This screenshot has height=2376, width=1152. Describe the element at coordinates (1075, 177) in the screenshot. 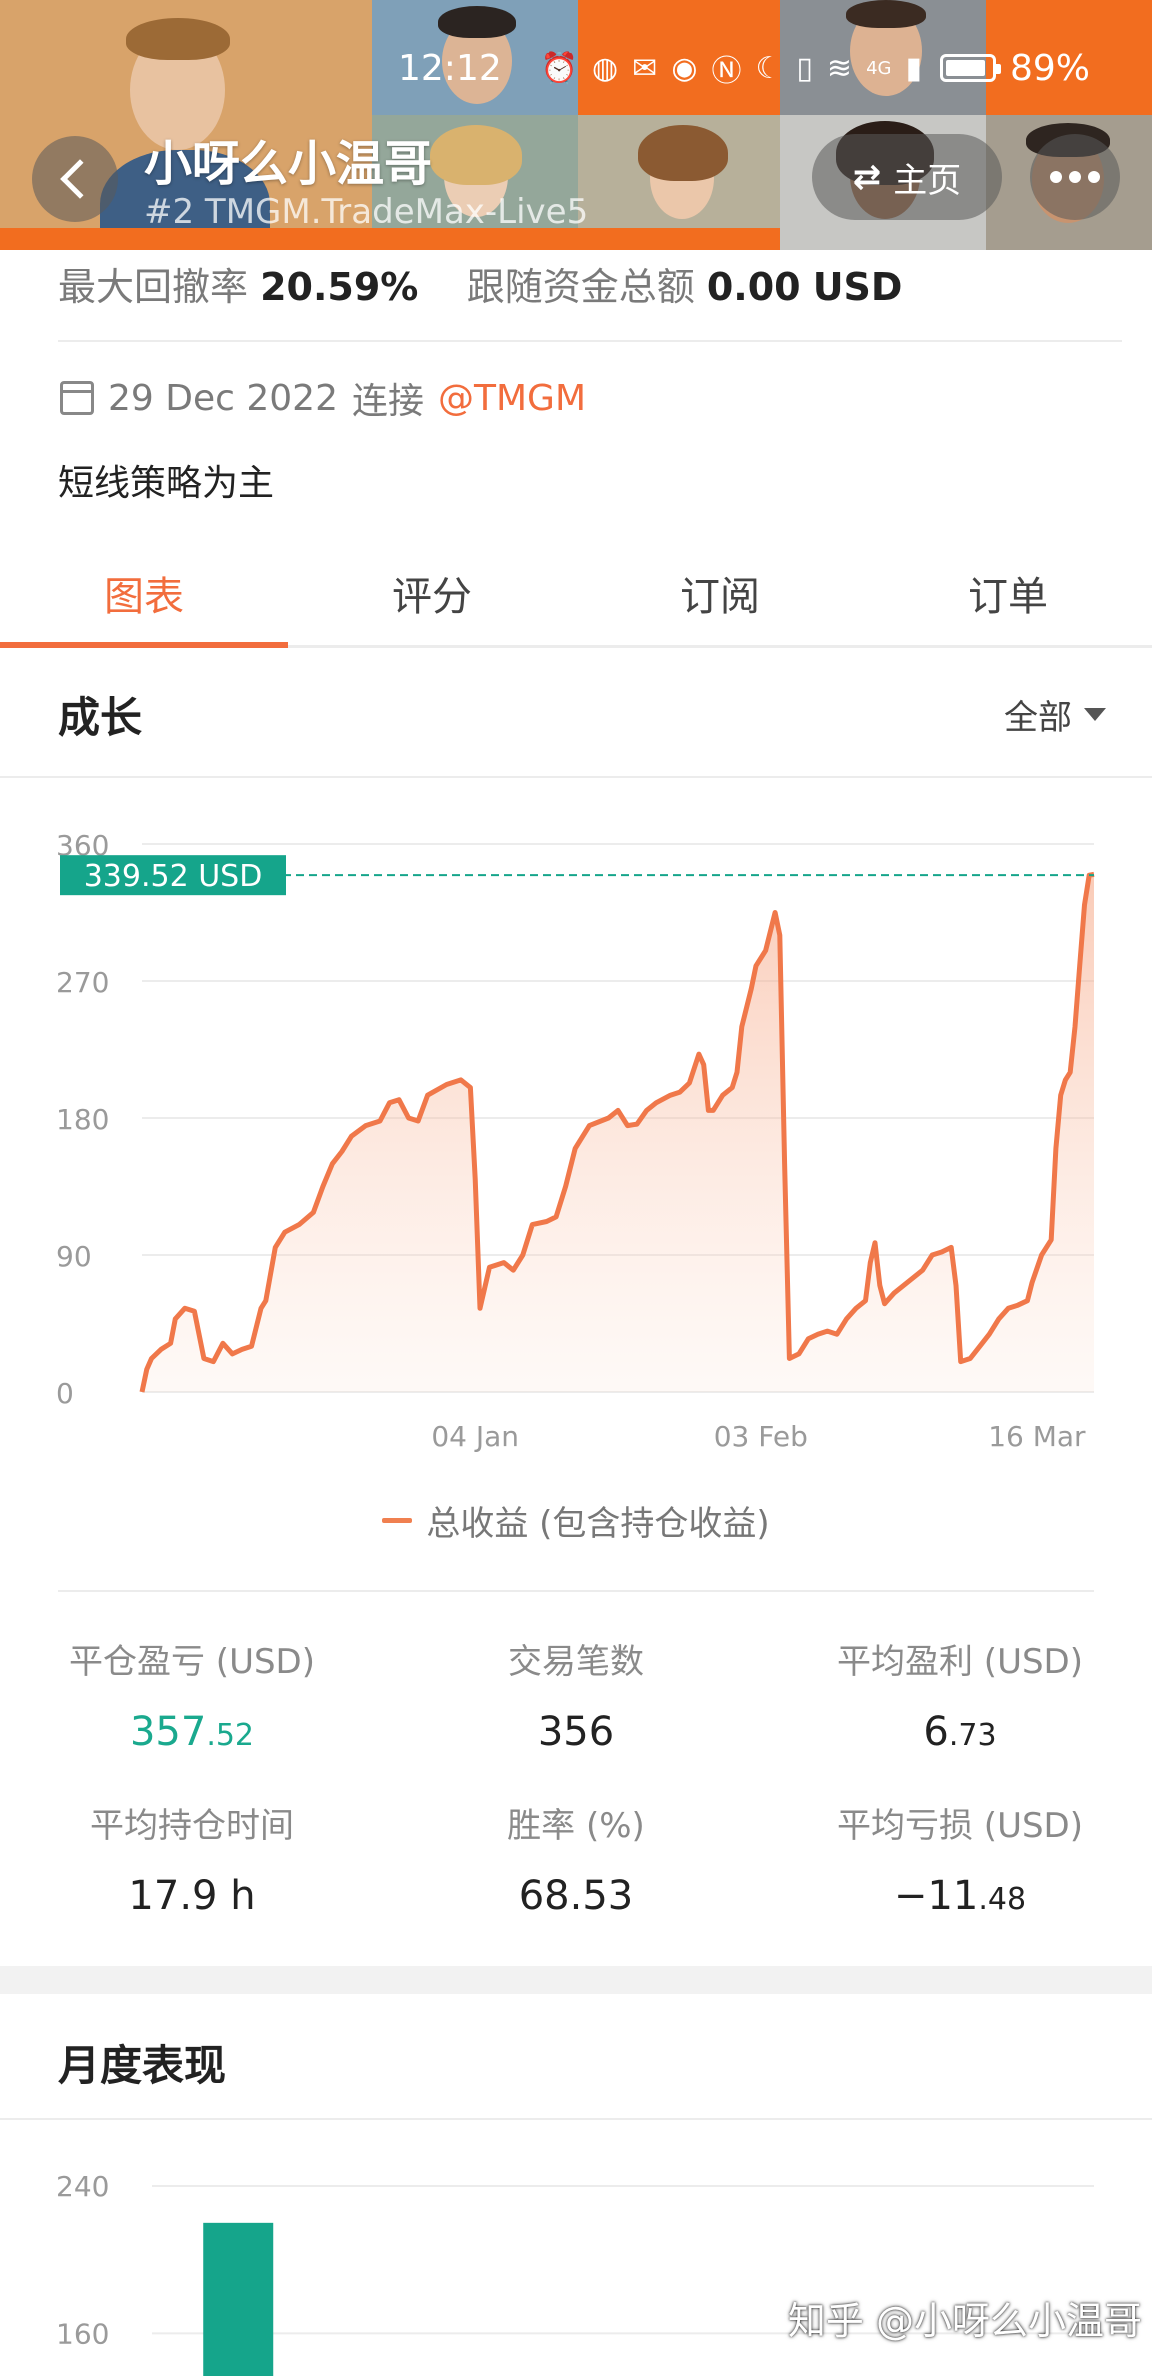

I see `more-button` at that location.